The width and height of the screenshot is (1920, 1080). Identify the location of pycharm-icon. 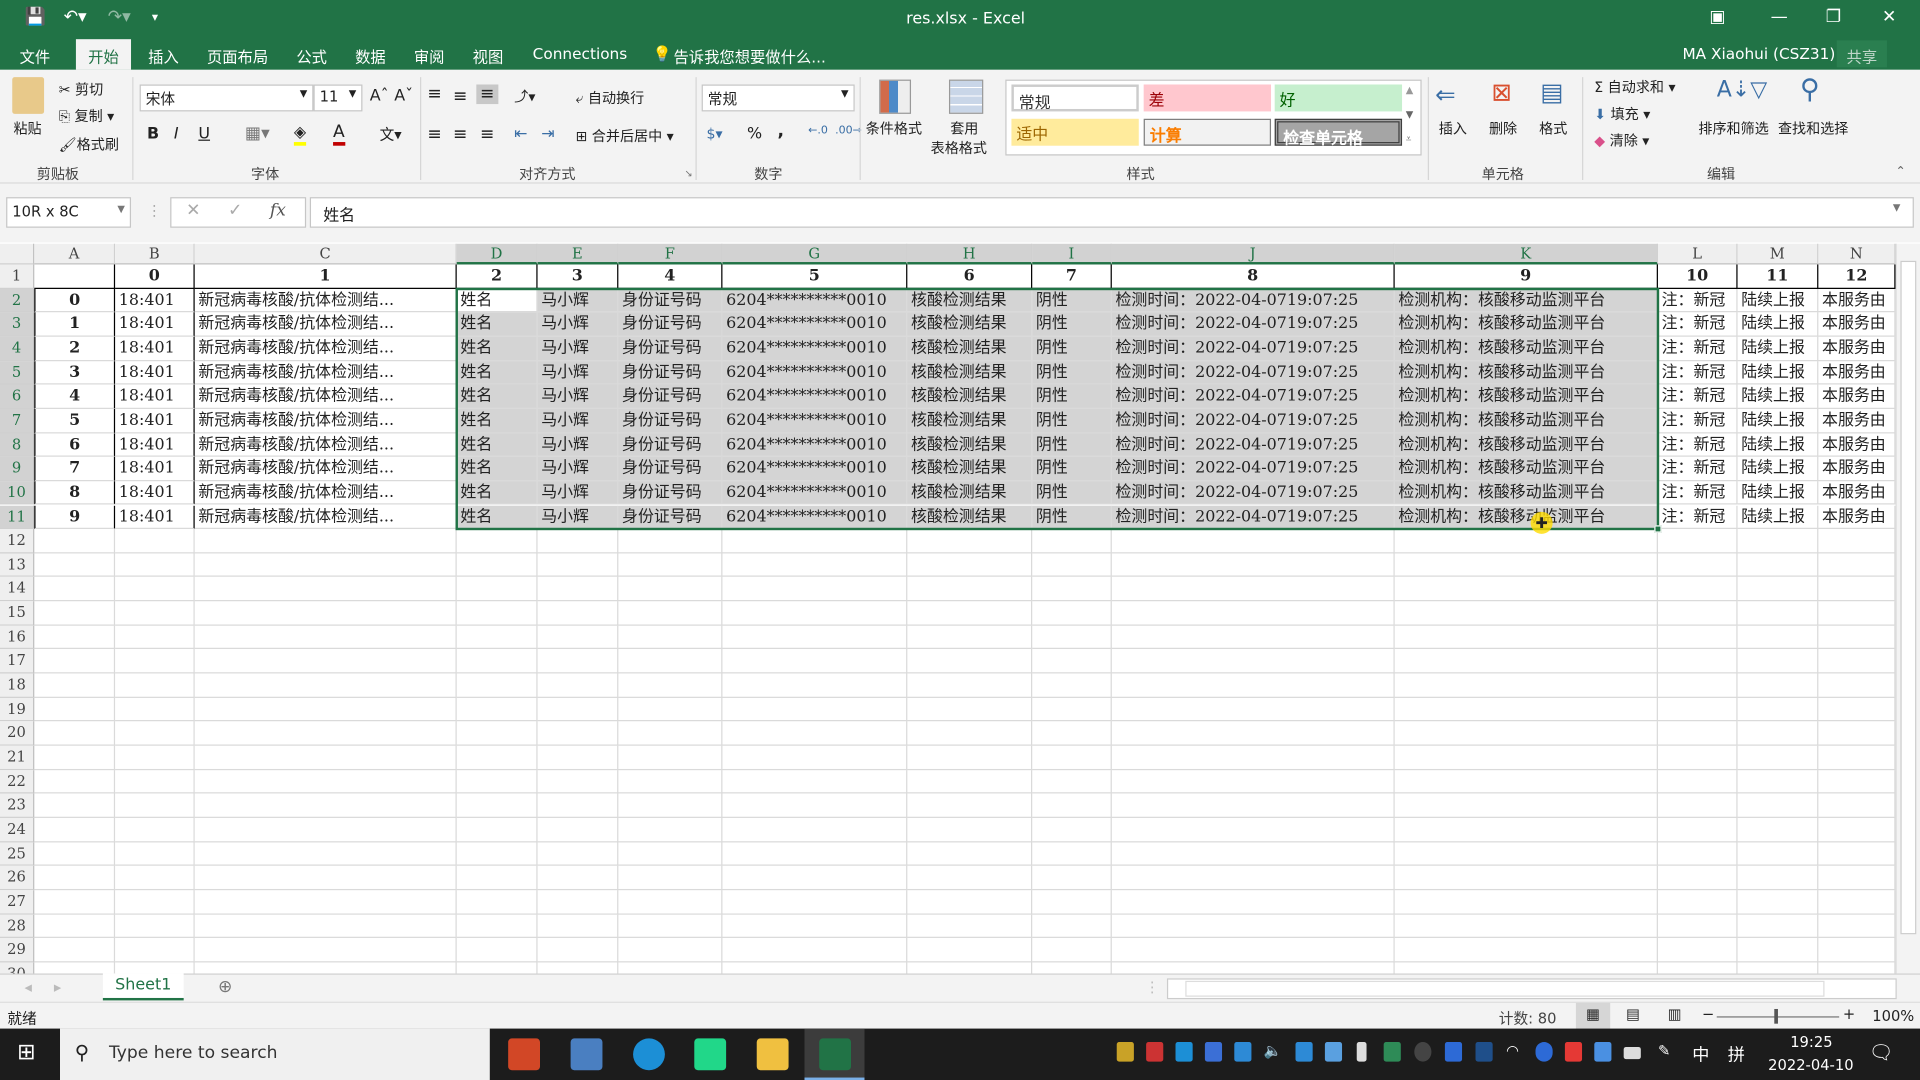
(710, 1054).